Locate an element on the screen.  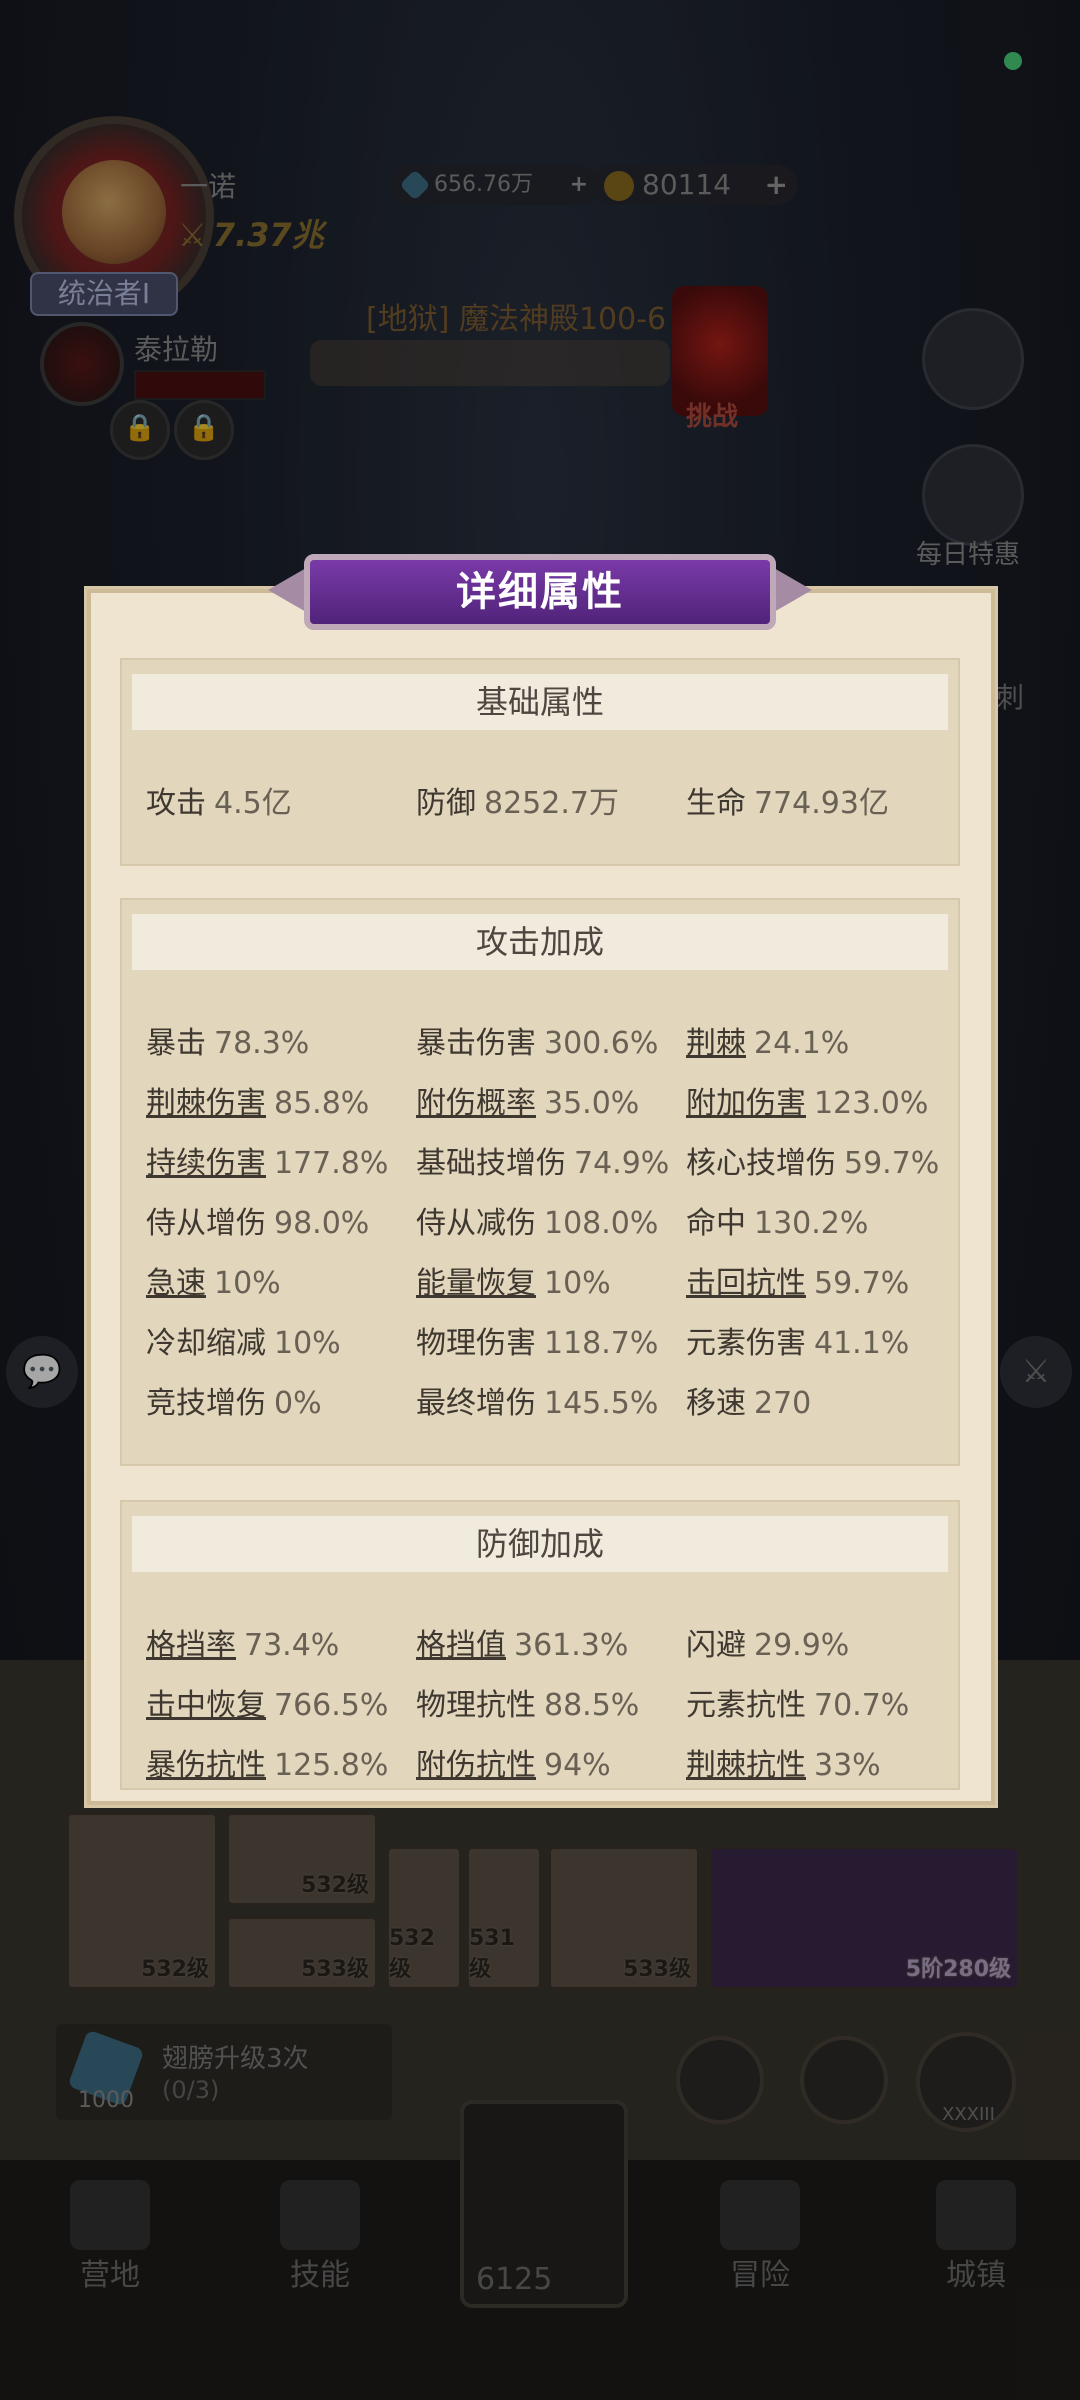
stat-counter-resist: 击回抗性 59.7% is located at coordinates (797, 1280).